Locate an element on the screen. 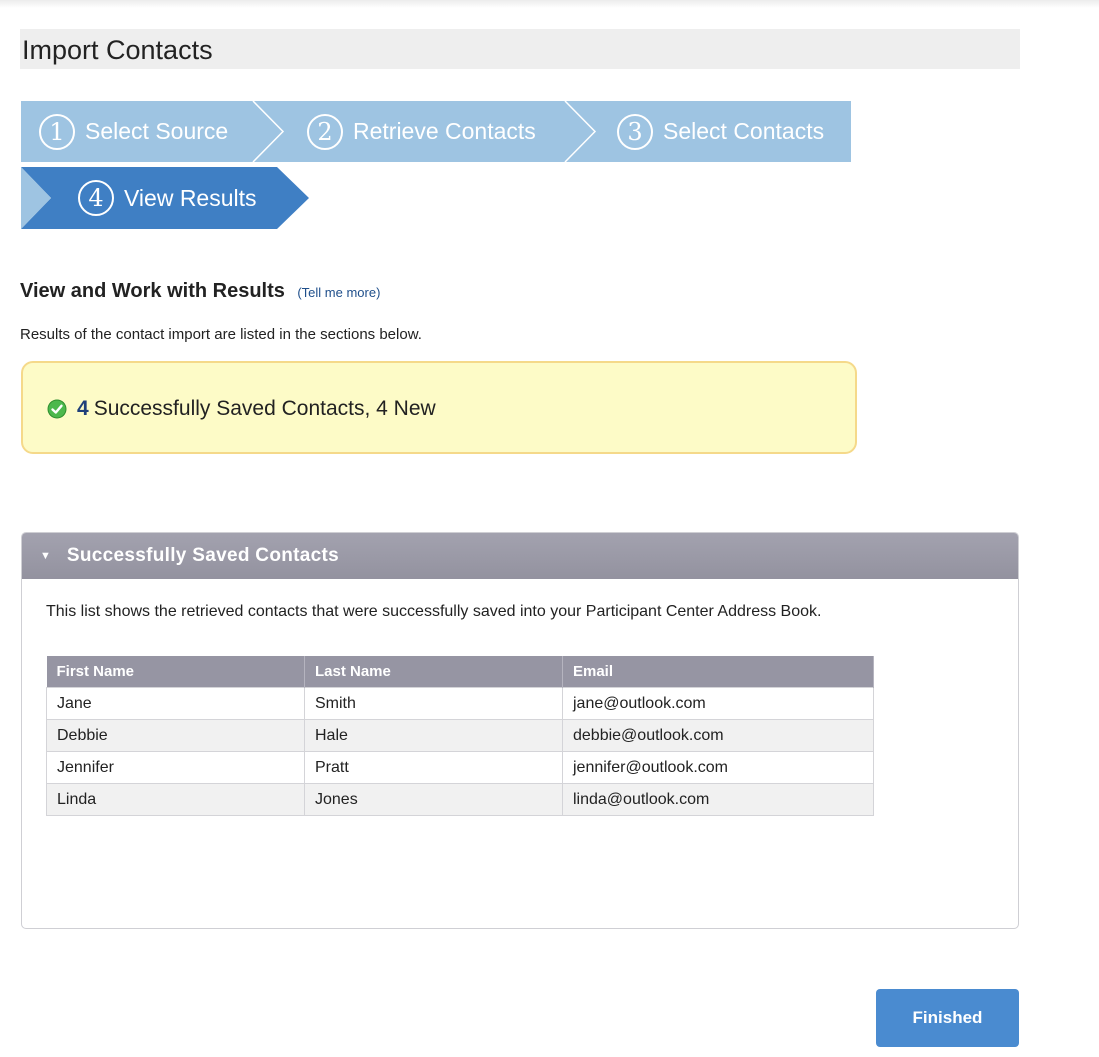  status-line: 4 Successfully Saved Contacts, 4 New is located at coordinates (241, 409).